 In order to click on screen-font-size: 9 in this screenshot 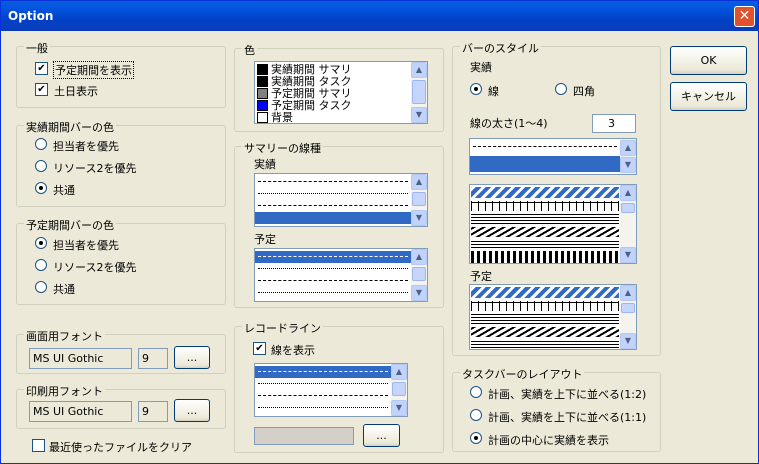, I will do `click(153, 358)`.